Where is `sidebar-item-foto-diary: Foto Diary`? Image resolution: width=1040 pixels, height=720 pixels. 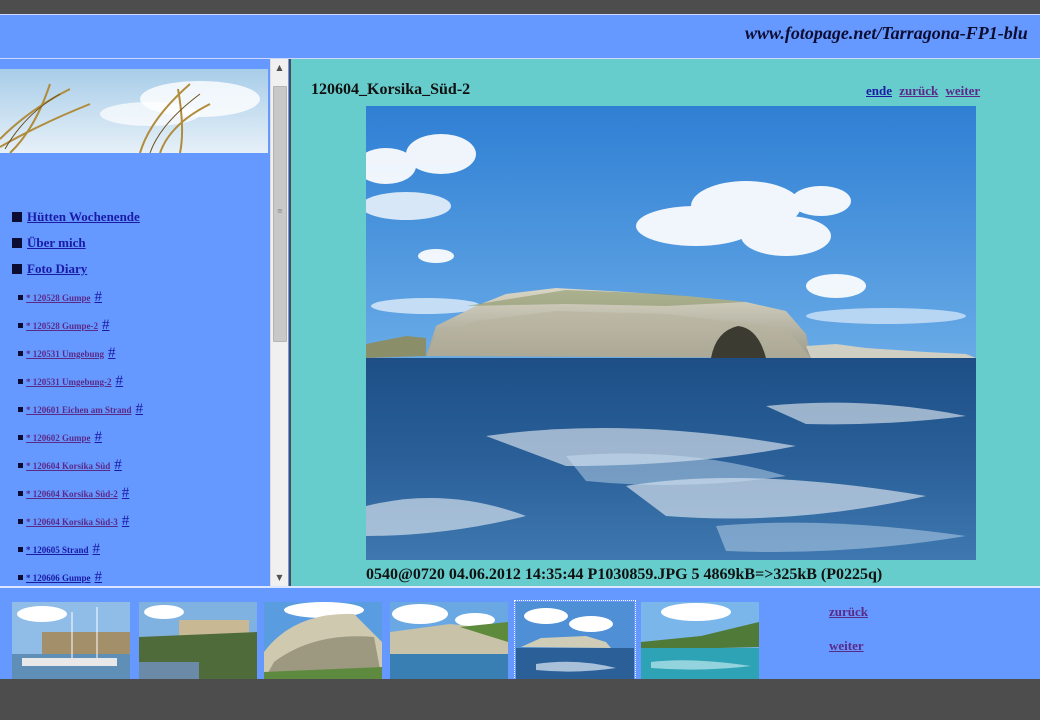 sidebar-item-foto-diary: Foto Diary is located at coordinates (49, 271).